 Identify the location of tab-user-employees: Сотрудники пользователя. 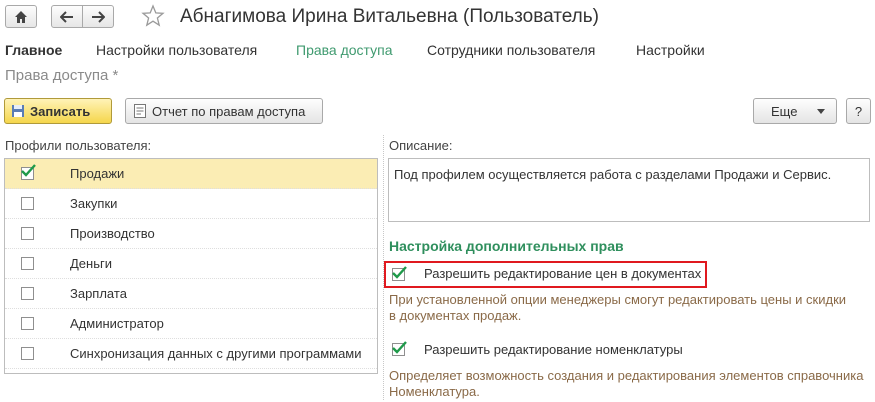
(511, 50).